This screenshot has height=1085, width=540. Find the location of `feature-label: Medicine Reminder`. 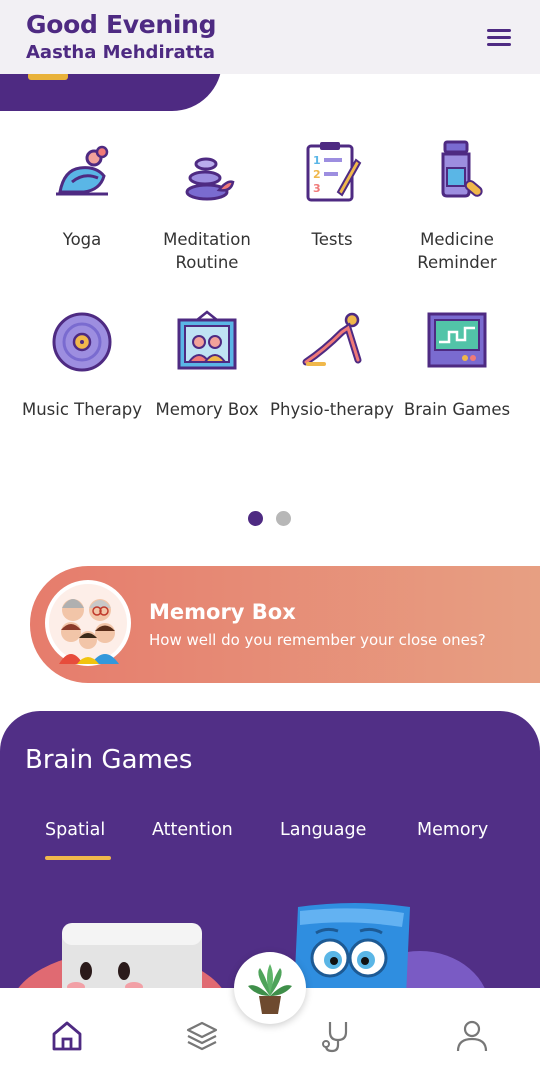

feature-label: Medicine Reminder is located at coordinates (457, 251).